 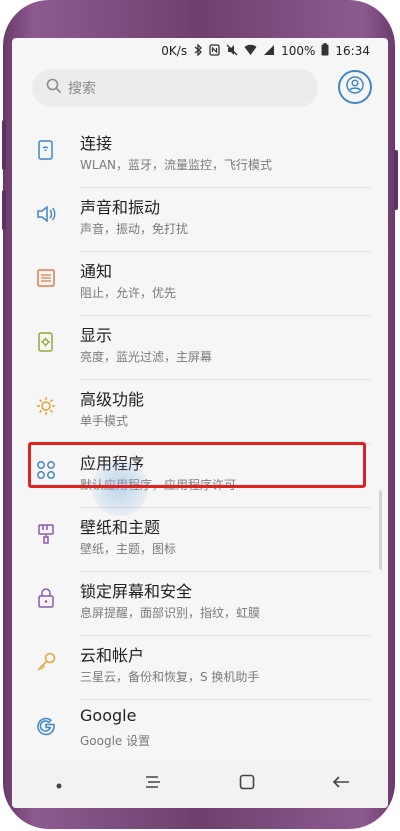 What do you see at coordinates (200, 348) in the screenshot?
I see `settings-item-display: 显示 亮度，蓝光过滤，主屏幕` at bounding box center [200, 348].